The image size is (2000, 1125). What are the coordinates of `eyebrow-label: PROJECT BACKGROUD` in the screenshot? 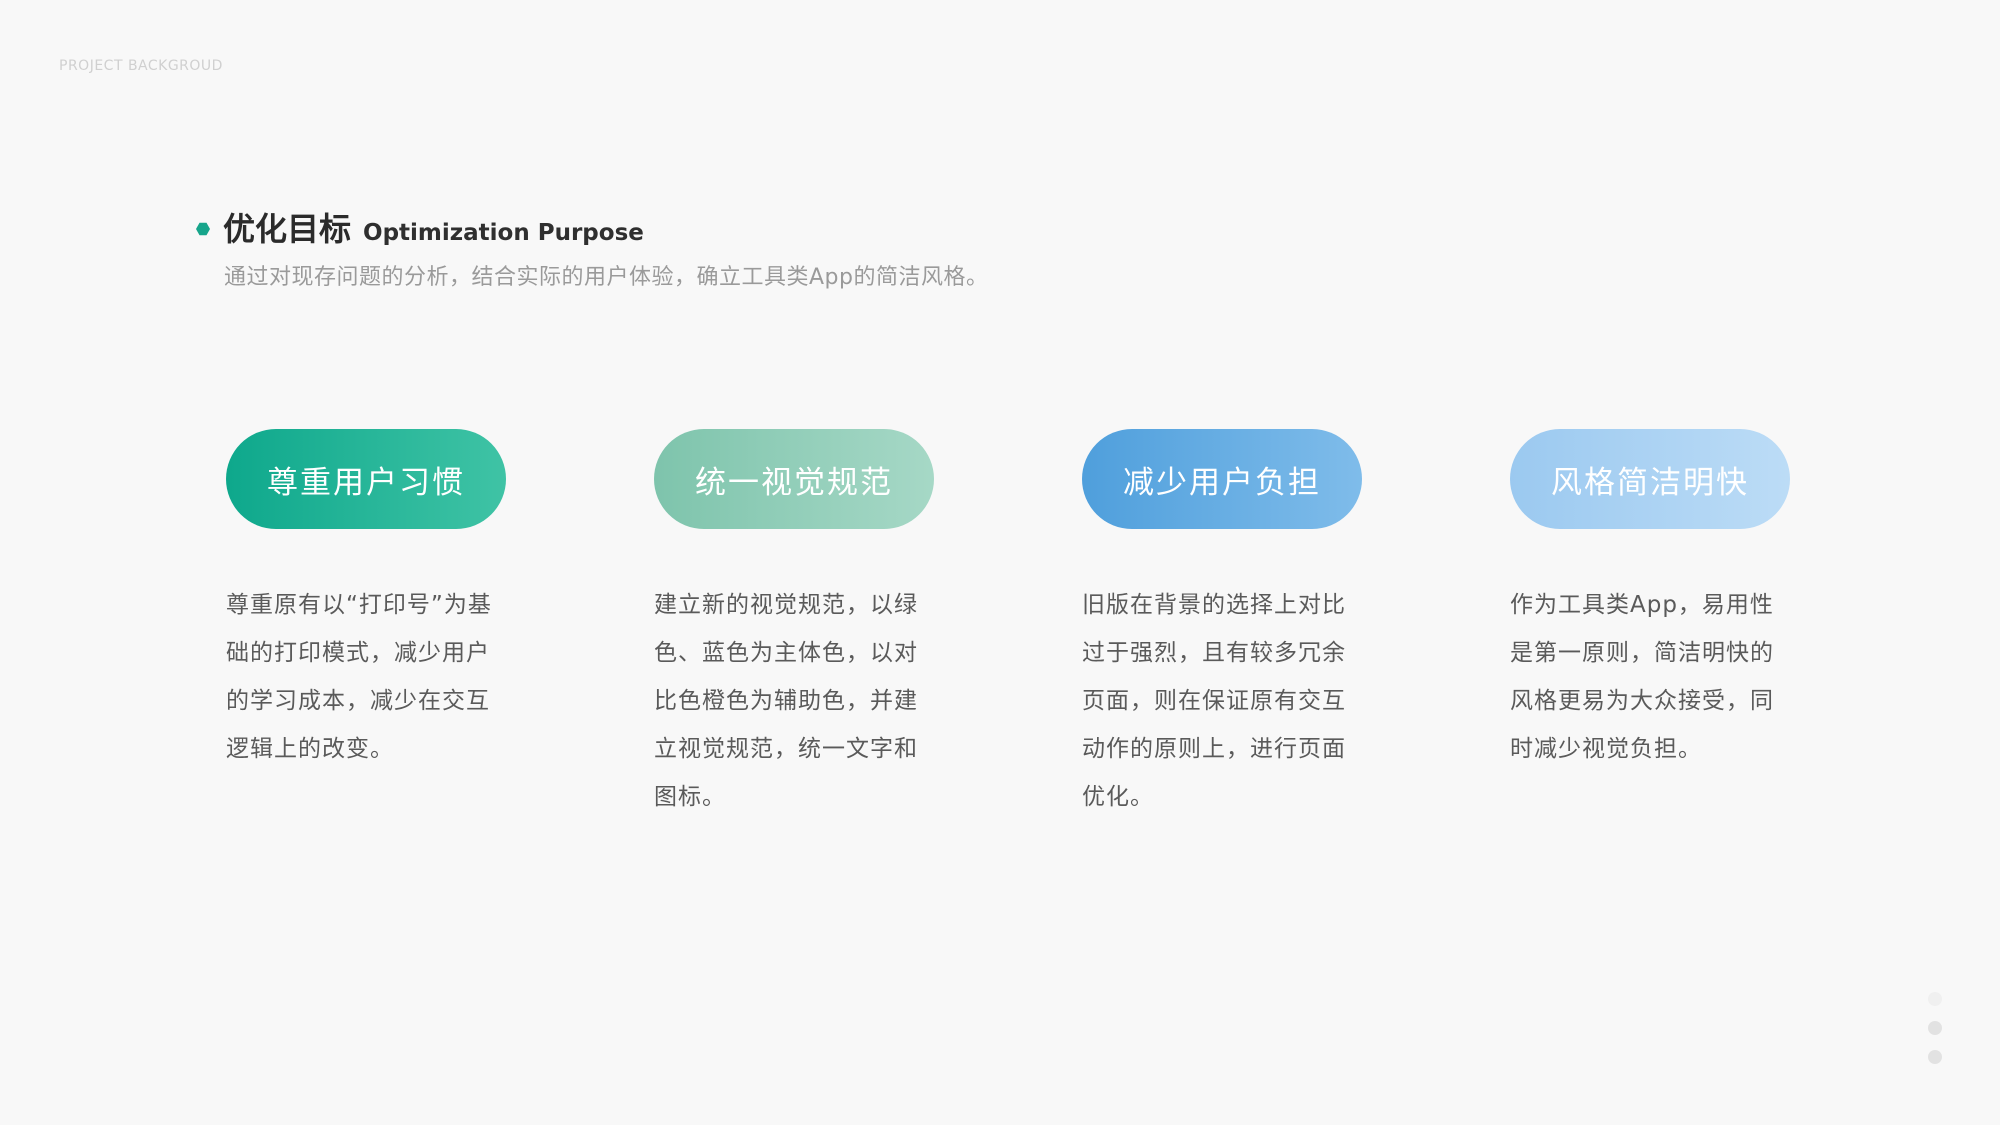 It's located at (141, 66).